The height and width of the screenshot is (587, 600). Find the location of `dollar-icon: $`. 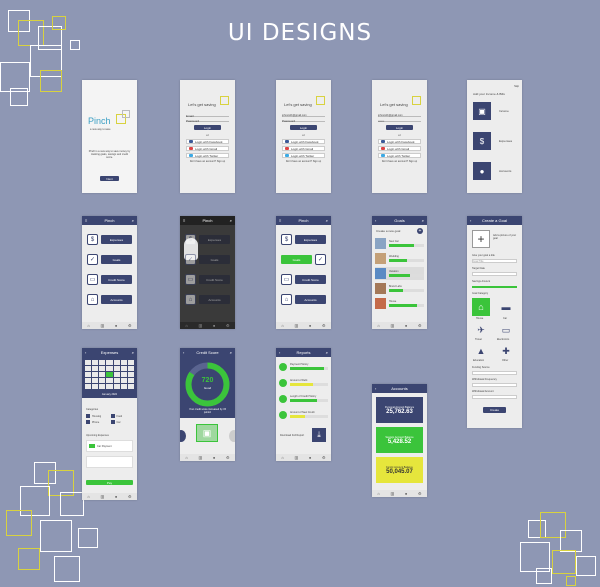

dollar-icon: $ is located at coordinates (482, 141).